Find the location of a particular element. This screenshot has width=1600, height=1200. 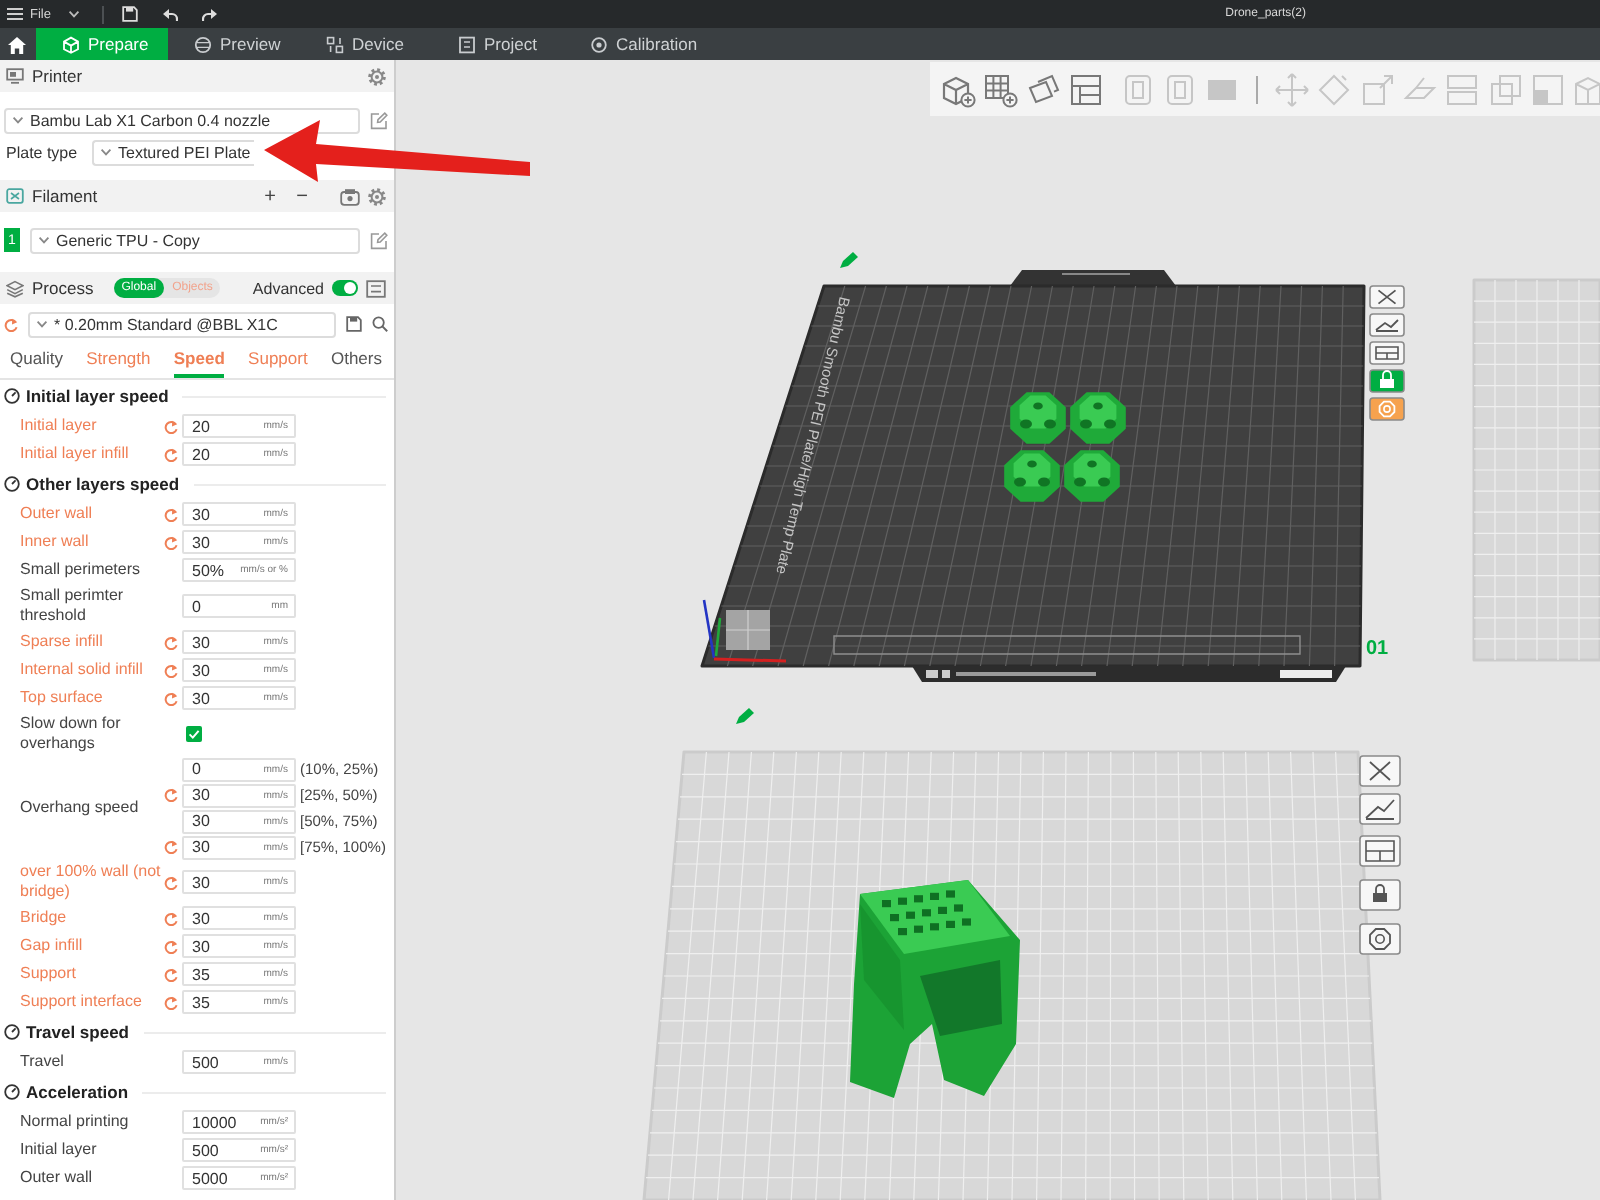

cross-box-icon is located at coordinates (15, 196).